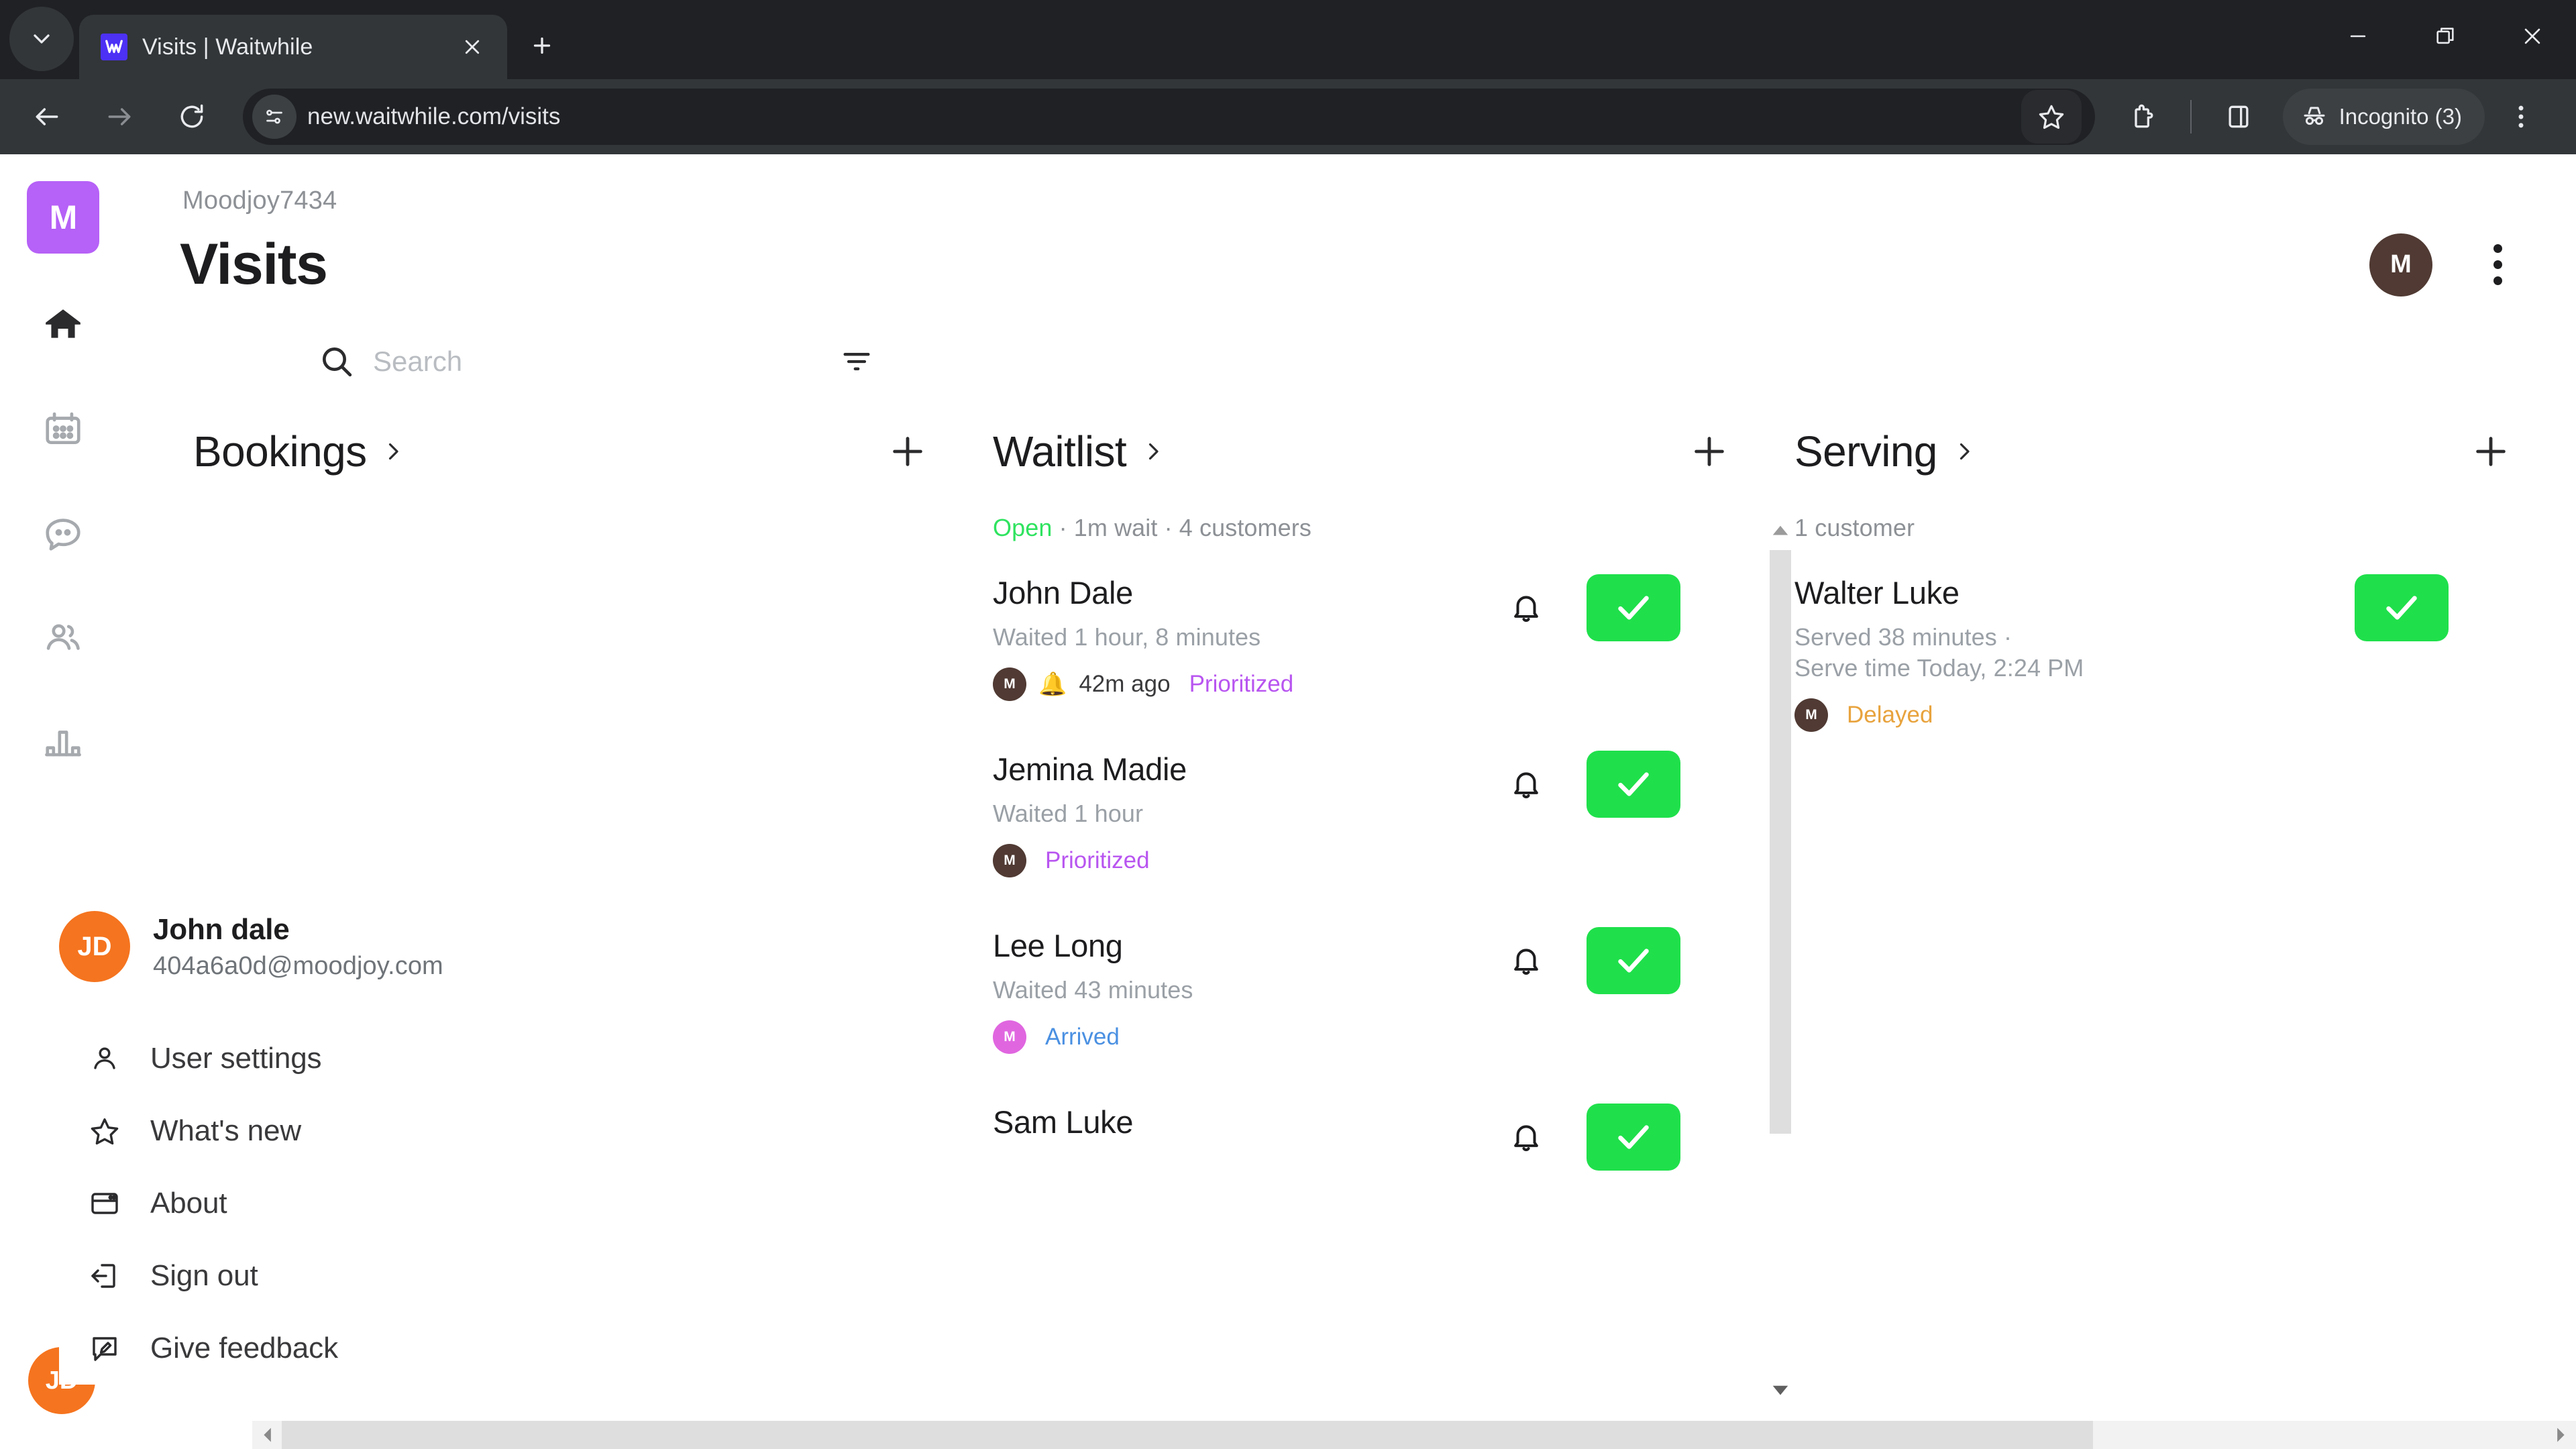 Image resolution: width=2576 pixels, height=1449 pixels. What do you see at coordinates (63, 217) in the screenshot?
I see `workspace-logo: M` at bounding box center [63, 217].